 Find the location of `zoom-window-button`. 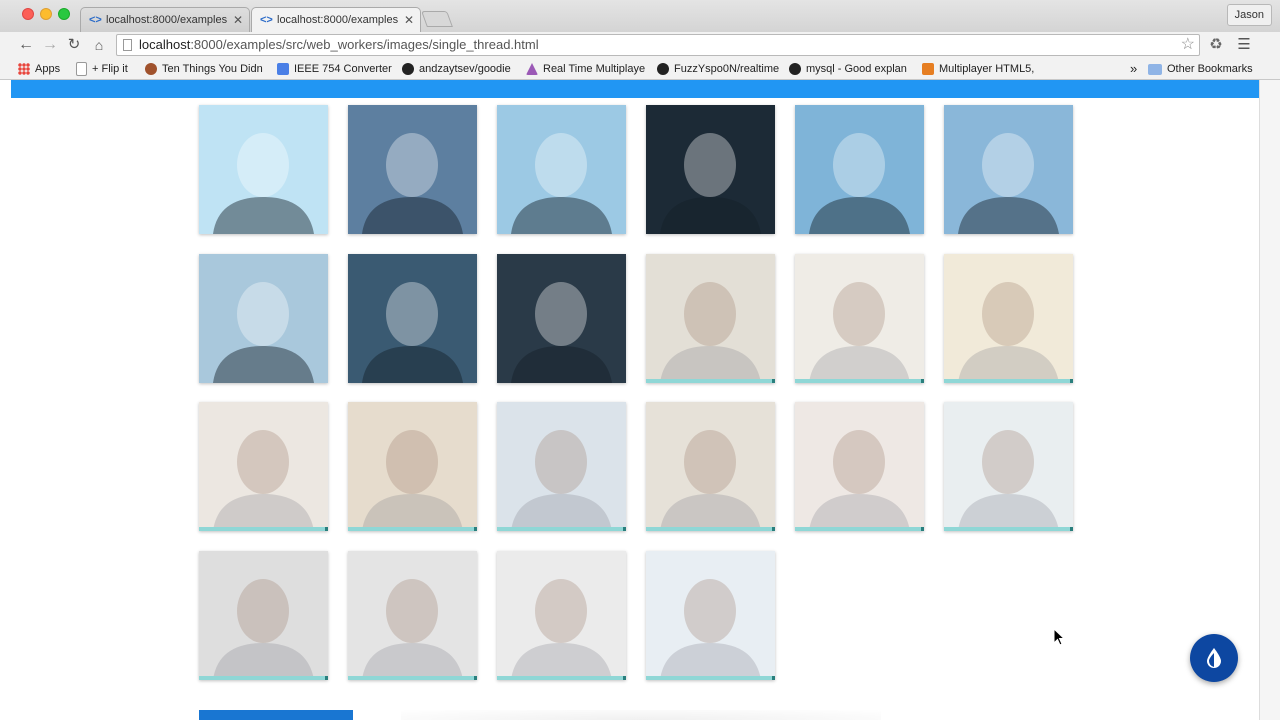

zoom-window-button is located at coordinates (64, 14).